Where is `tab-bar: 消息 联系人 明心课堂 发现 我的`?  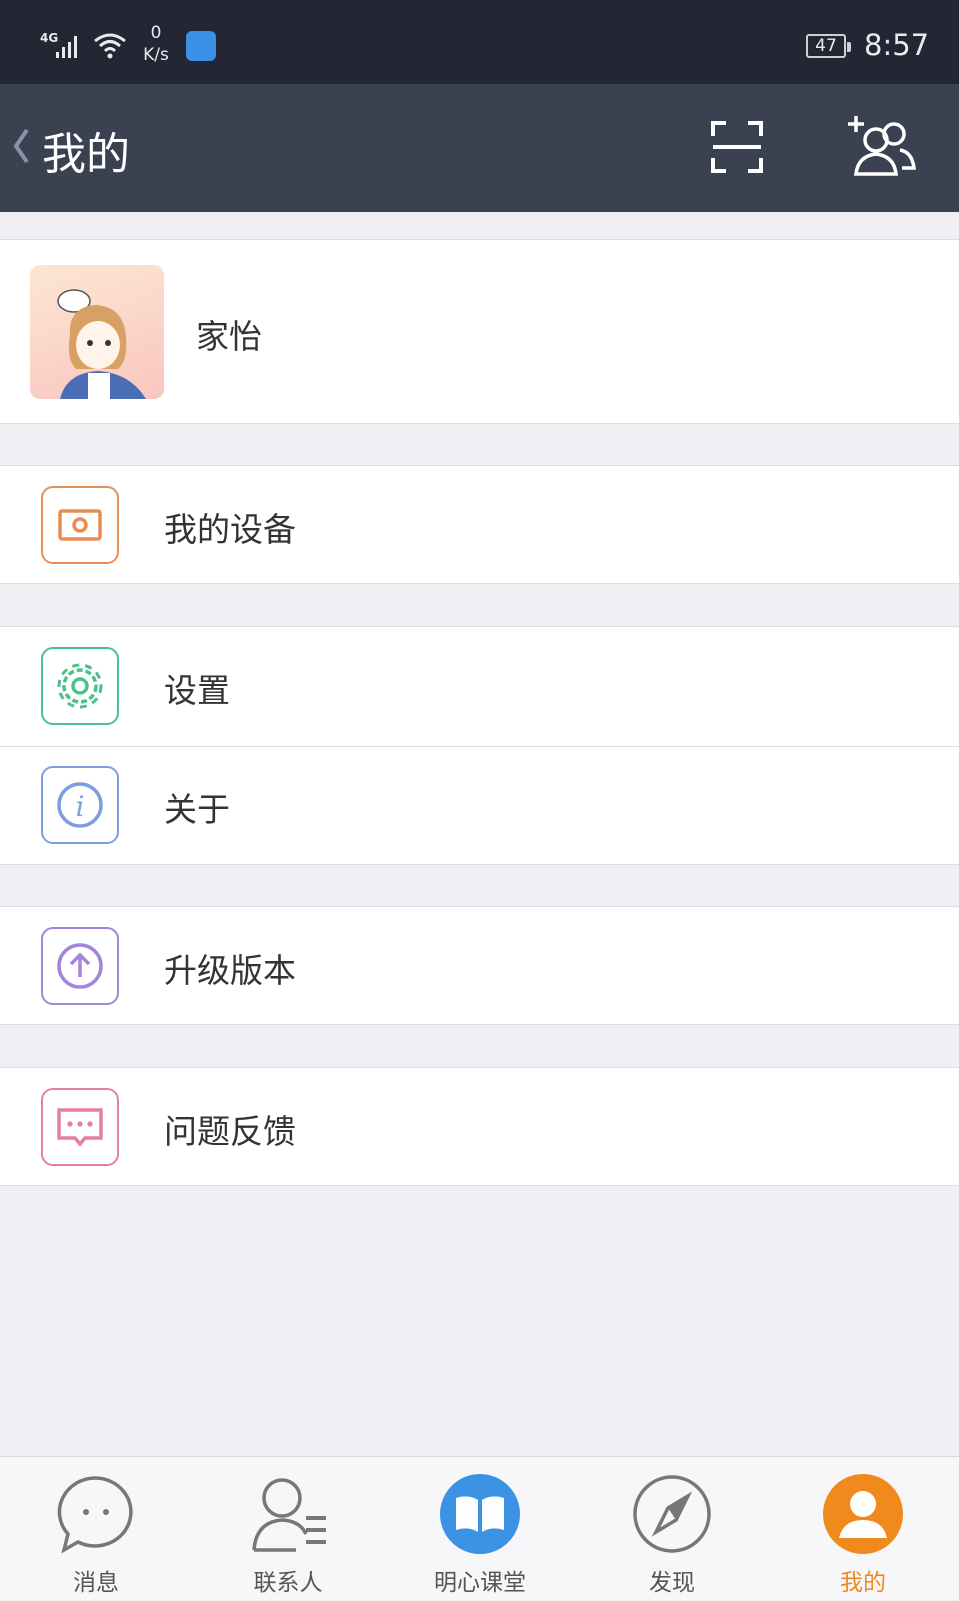
tab-bar: 消息 联系人 明心课堂 发现 我的 is located at coordinates (479, 1528).